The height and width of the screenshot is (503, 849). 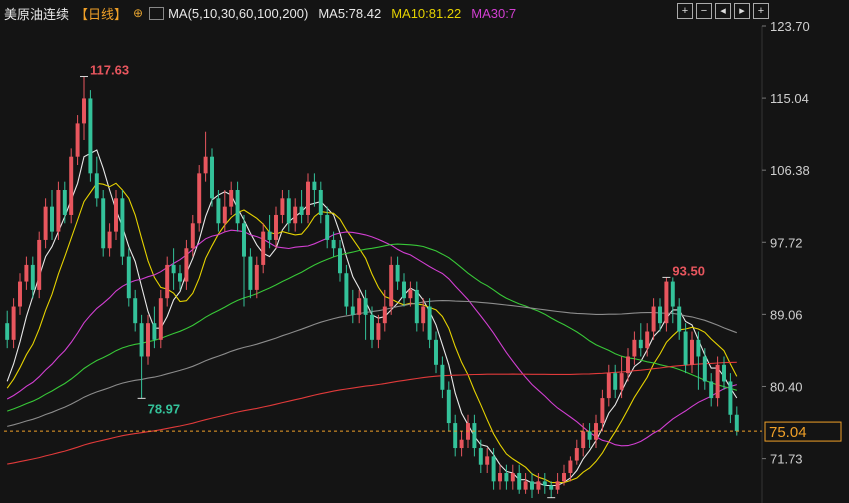 I want to click on annotation-label: 78.97, so click(x=164, y=408).